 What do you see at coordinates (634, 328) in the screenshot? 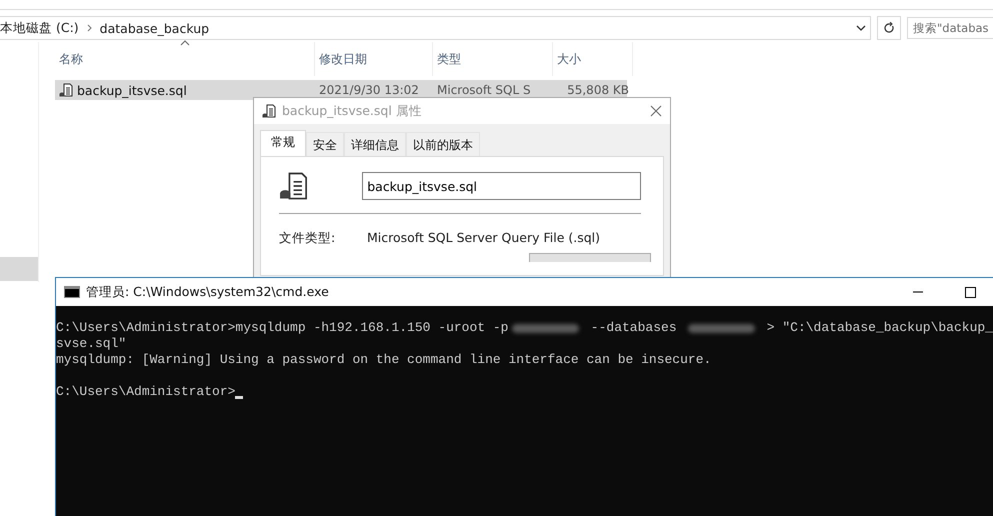
I see `console-text: --databases` at bounding box center [634, 328].